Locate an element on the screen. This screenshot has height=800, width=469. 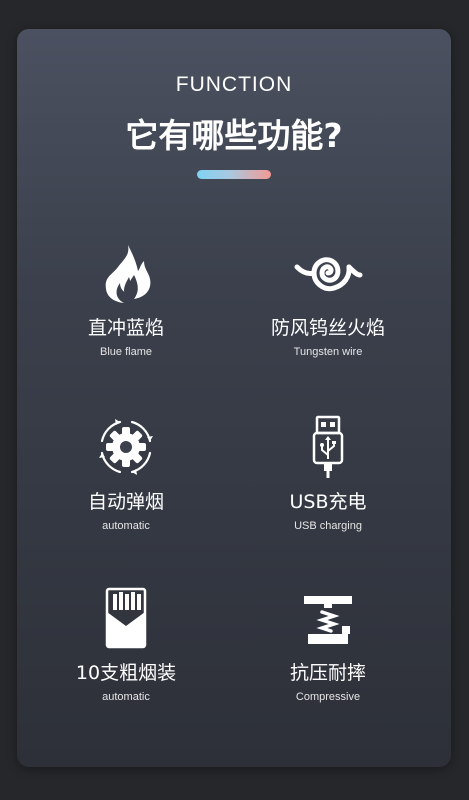
page-title: 它有哪些功能? is located at coordinates (234, 135).